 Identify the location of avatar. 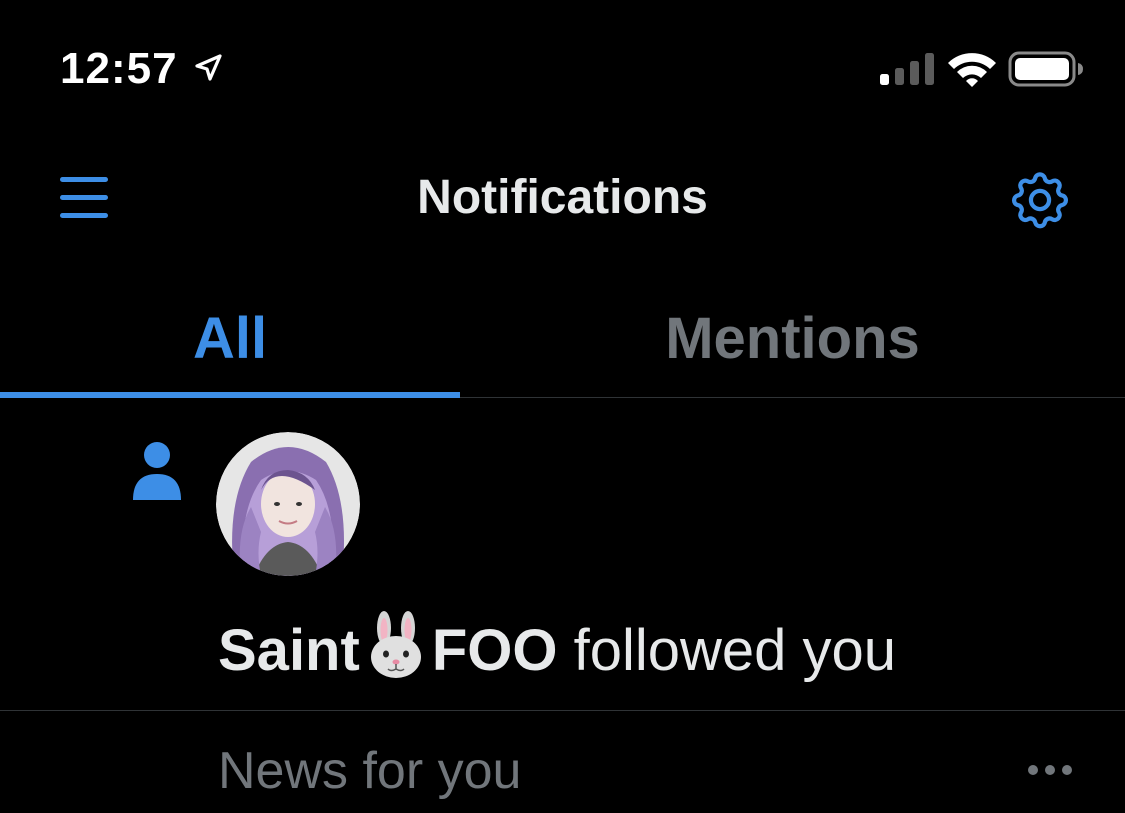
(288, 504).